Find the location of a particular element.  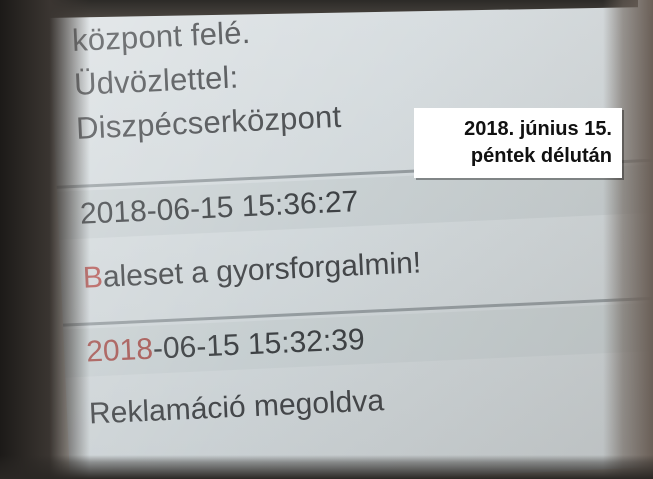

caption-date: 2018. június 15. is located at coordinates (538, 129).